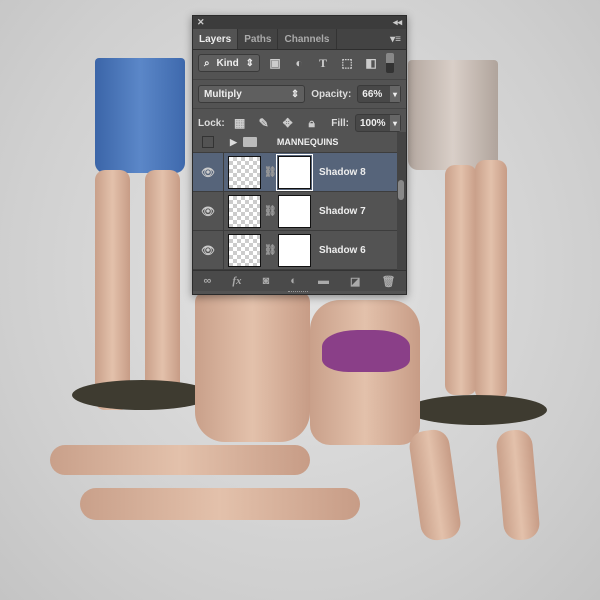 The height and width of the screenshot is (600, 600). I want to click on folder-icon, so click(249, 142).